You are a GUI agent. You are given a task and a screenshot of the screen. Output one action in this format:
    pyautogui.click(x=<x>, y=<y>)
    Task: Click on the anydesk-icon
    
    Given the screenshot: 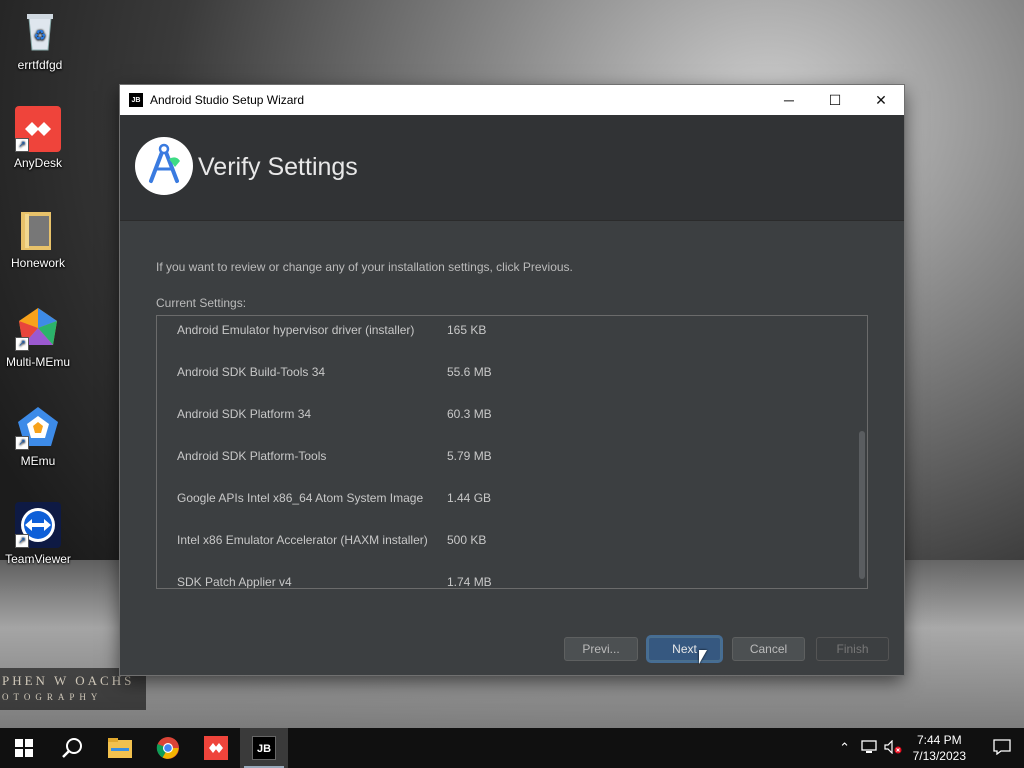 What is the action you would take?
    pyautogui.click(x=216, y=748)
    